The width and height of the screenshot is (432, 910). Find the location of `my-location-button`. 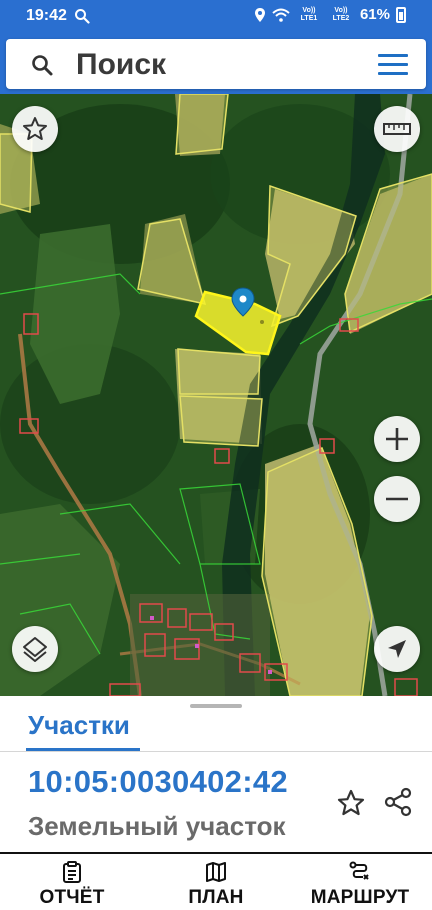

my-location-button is located at coordinates (397, 649).